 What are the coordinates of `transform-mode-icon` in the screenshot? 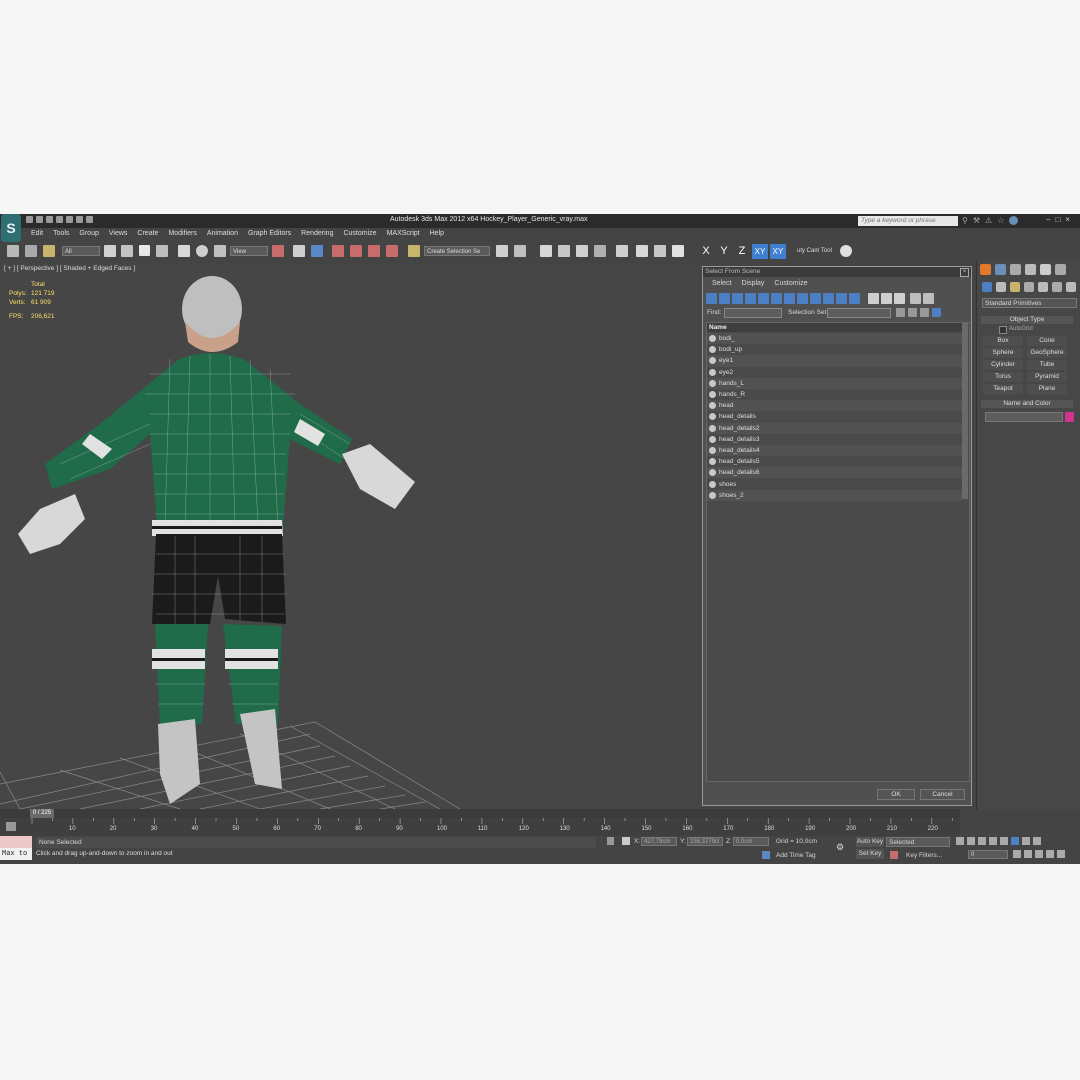 It's located at (626, 841).